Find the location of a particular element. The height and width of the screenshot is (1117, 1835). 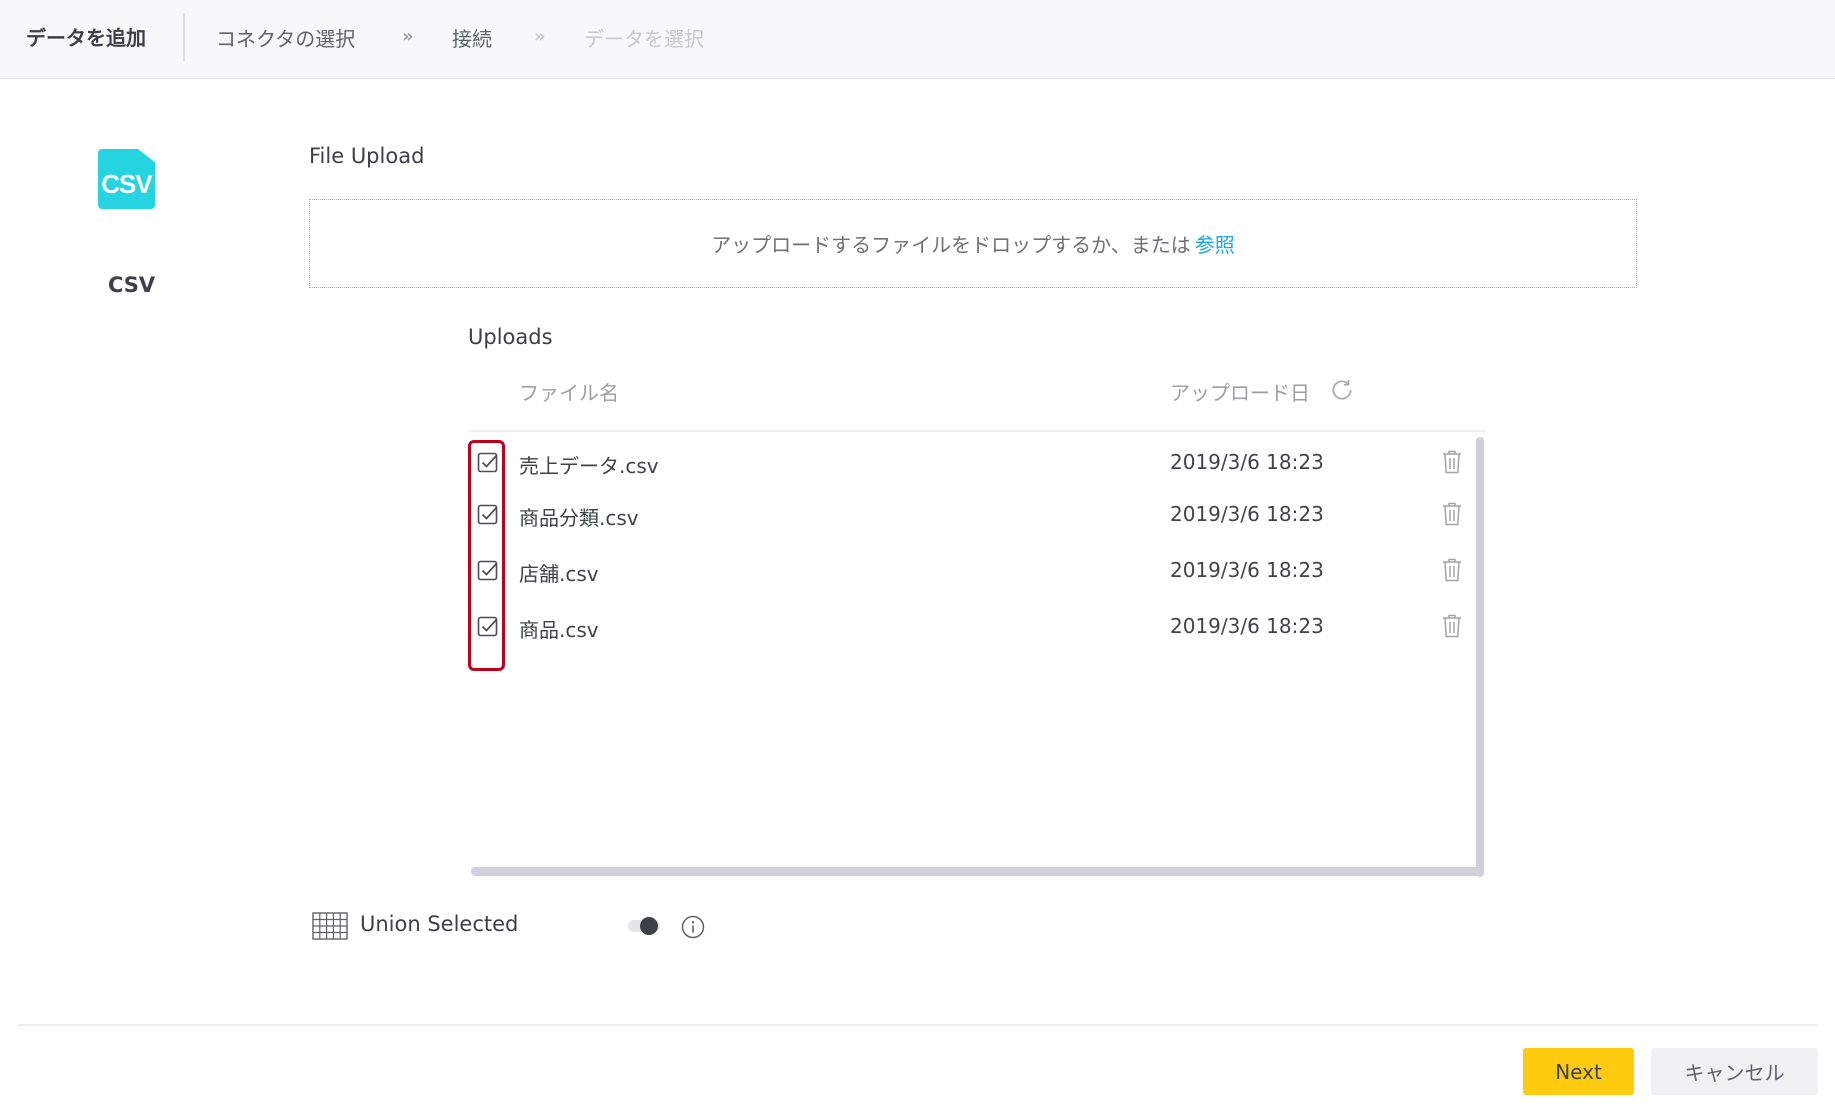

step-select-data: データを選択 is located at coordinates (644, 39).